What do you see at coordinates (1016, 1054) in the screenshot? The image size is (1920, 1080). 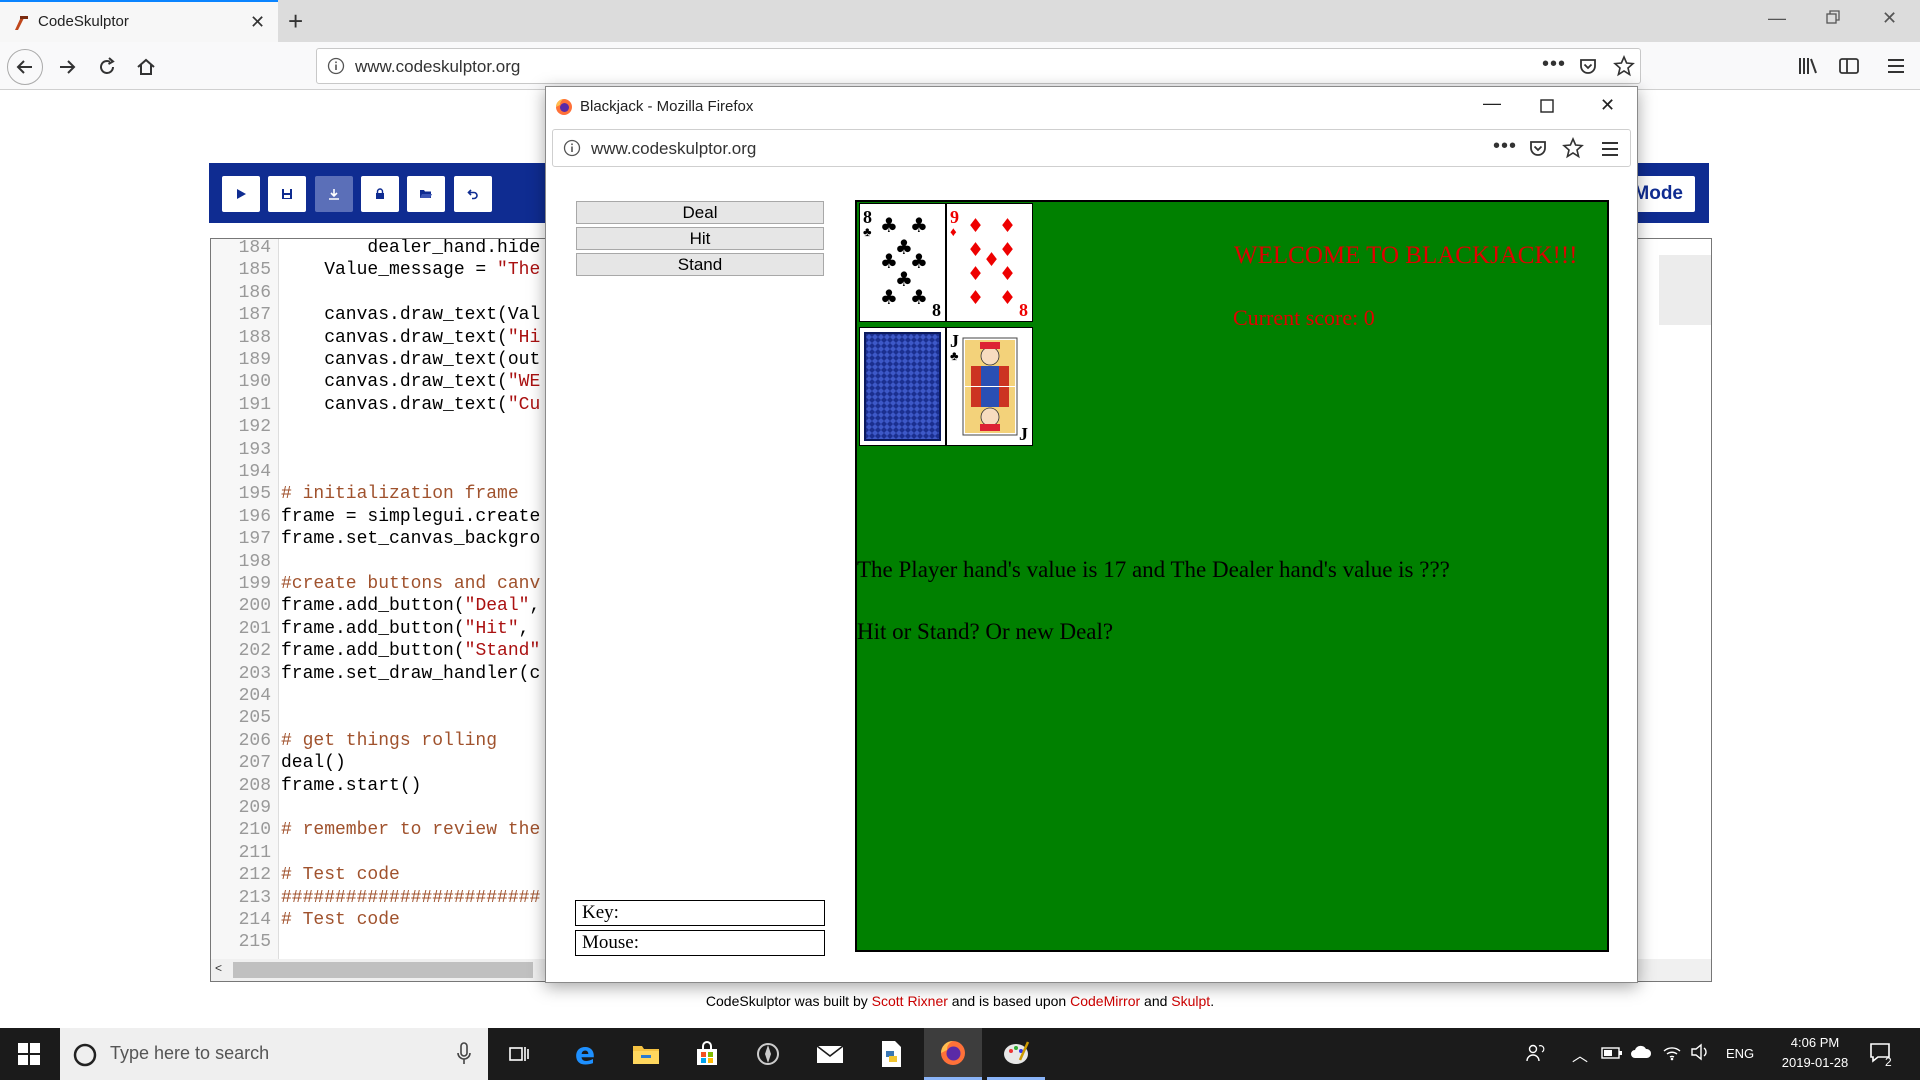 I see `paint-button` at bounding box center [1016, 1054].